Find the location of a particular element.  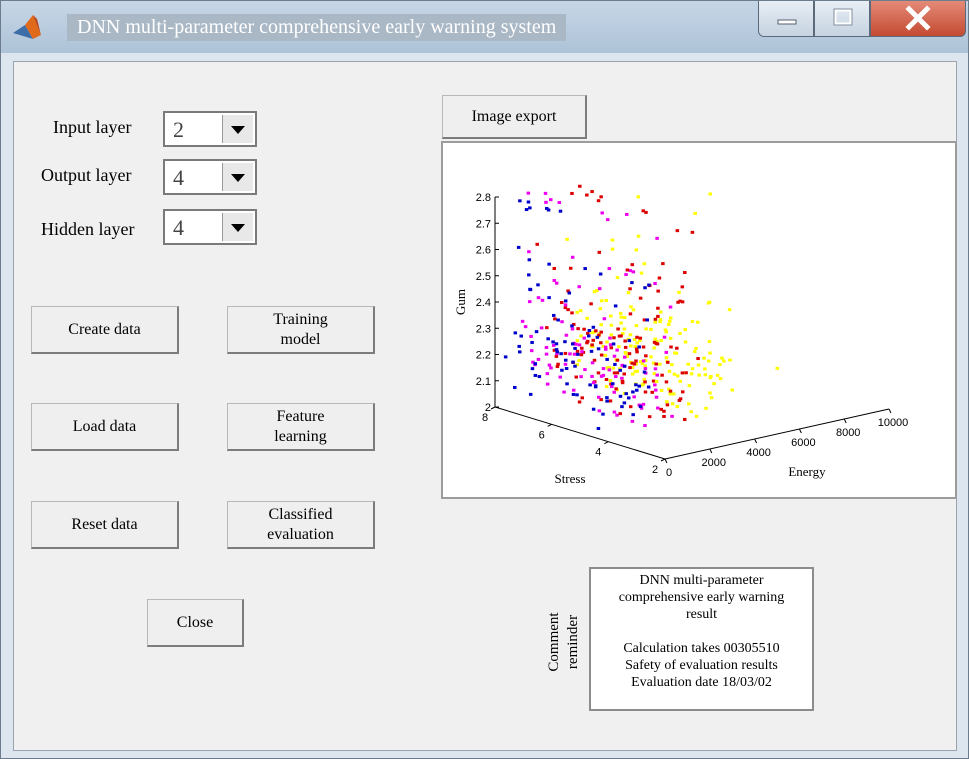

training-model-label: Training model is located at coordinates (300, 329).